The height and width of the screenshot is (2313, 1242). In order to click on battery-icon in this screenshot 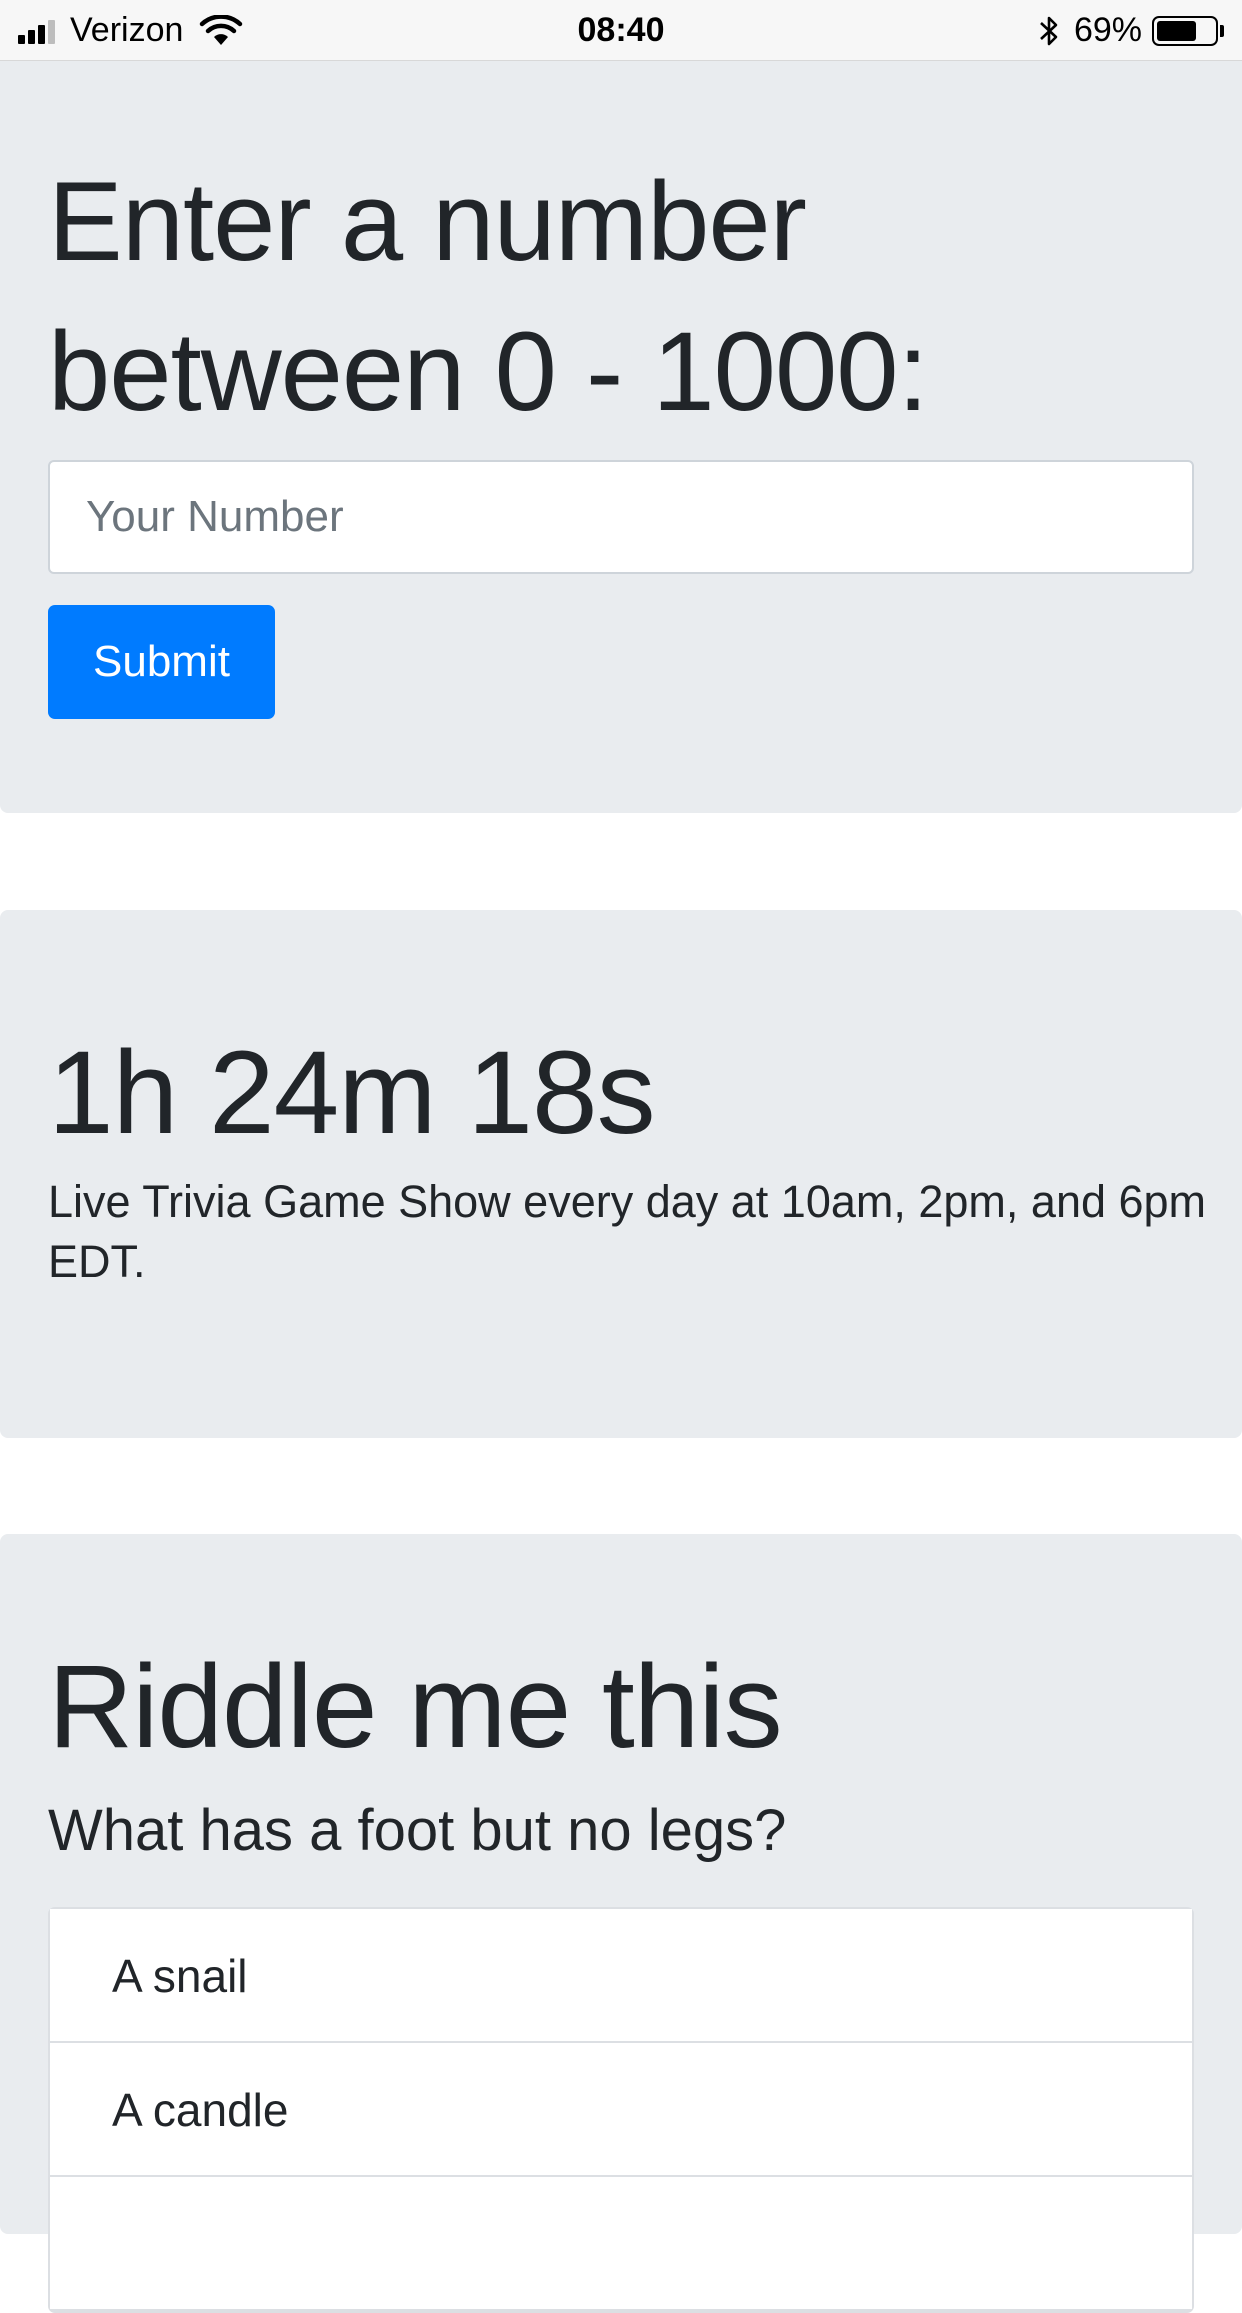, I will do `click(1188, 30)`.